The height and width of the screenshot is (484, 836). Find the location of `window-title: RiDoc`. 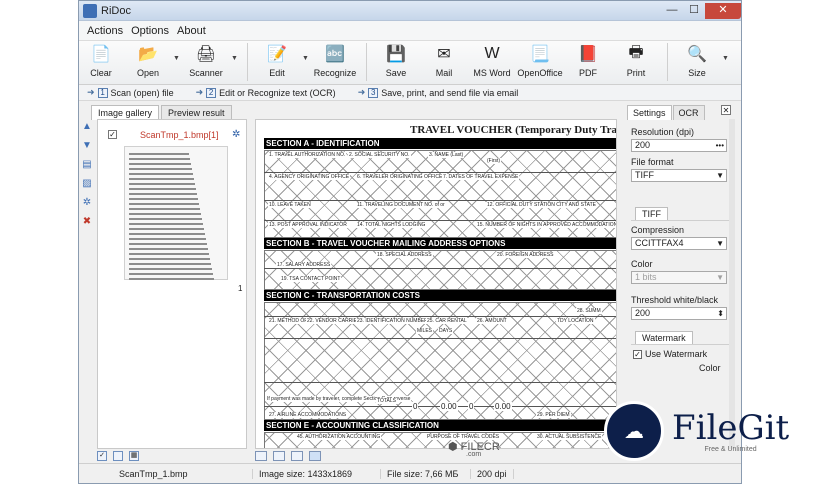

window-title: RiDoc is located at coordinates (116, 10).